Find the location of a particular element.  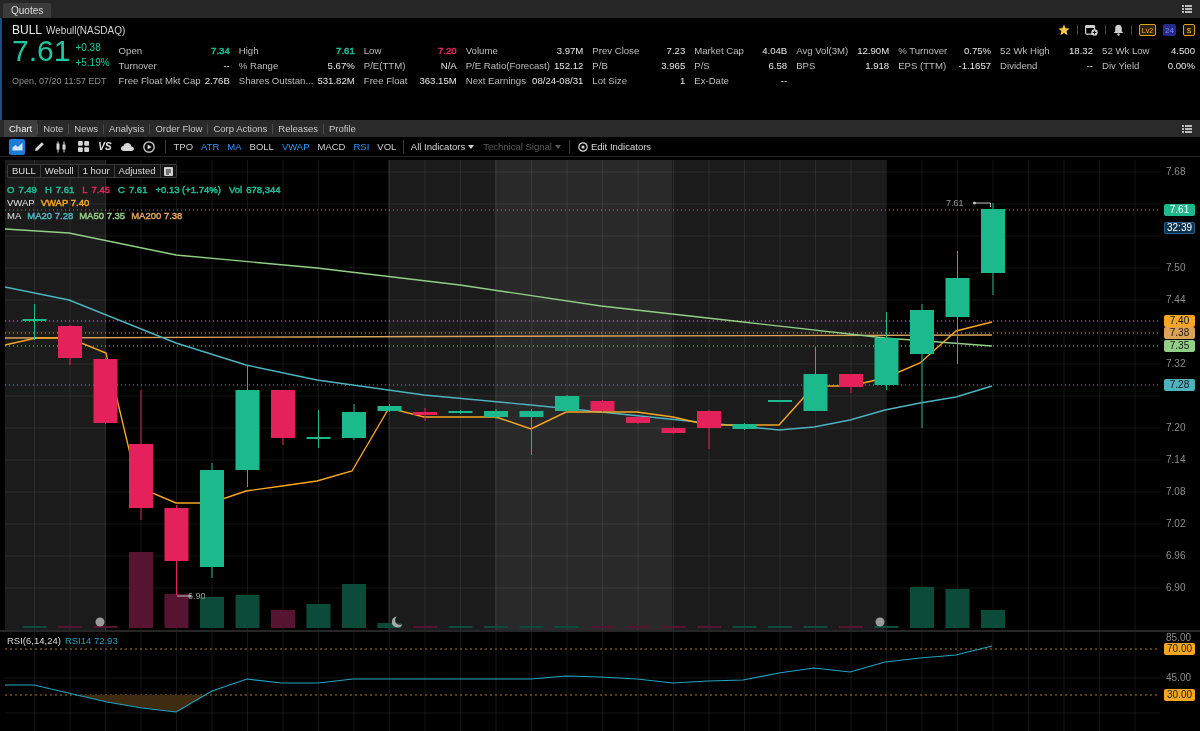

chart-tab: Chart is located at coordinates (21, 128).